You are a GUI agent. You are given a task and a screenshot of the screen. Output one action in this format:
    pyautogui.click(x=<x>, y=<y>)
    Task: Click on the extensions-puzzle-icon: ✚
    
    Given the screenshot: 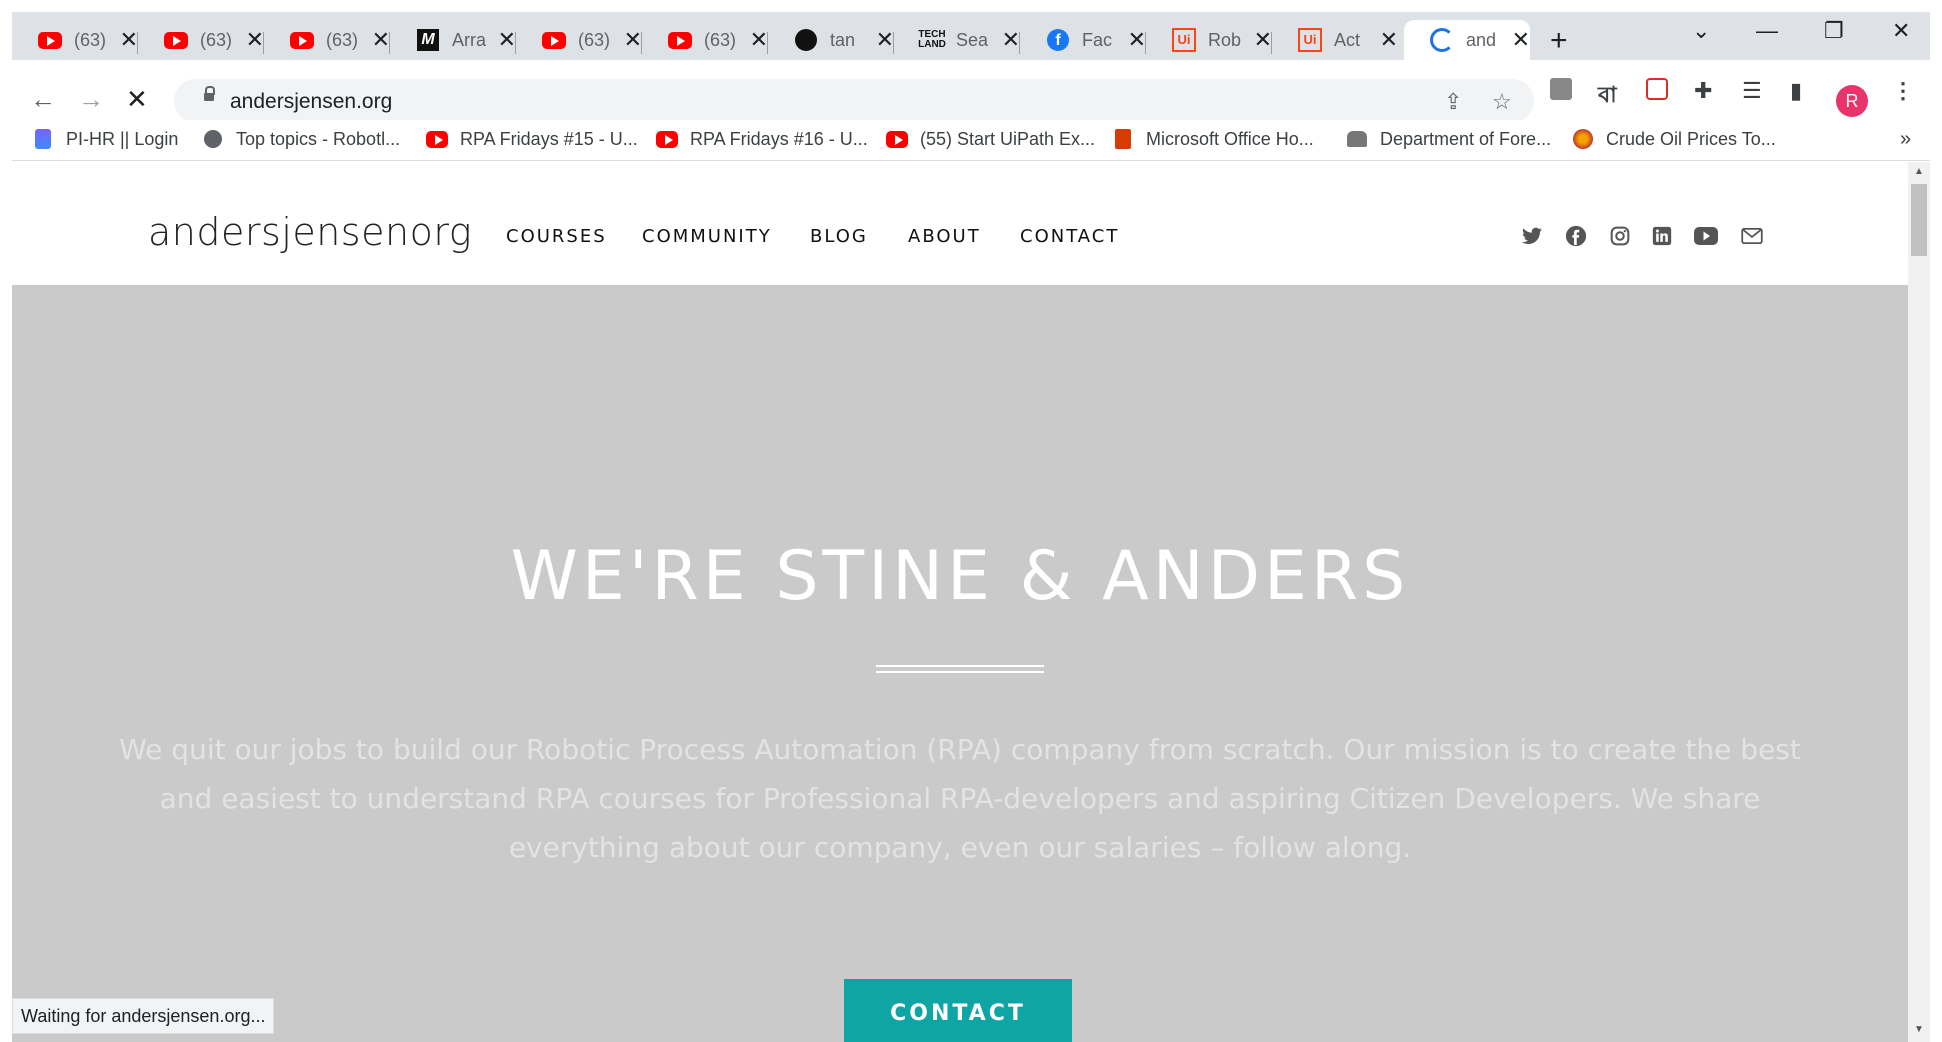 What is the action you would take?
    pyautogui.click(x=1703, y=91)
    